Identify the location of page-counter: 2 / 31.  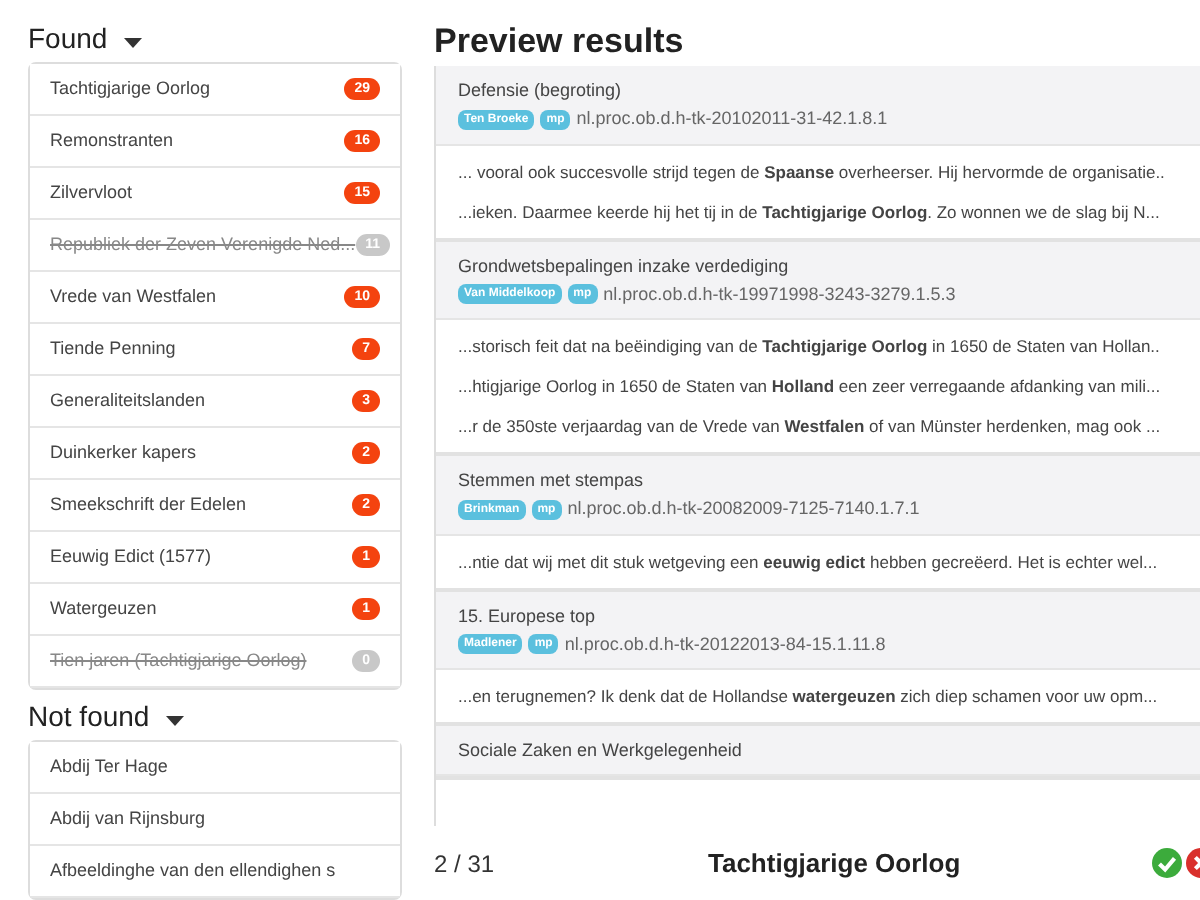
(464, 864).